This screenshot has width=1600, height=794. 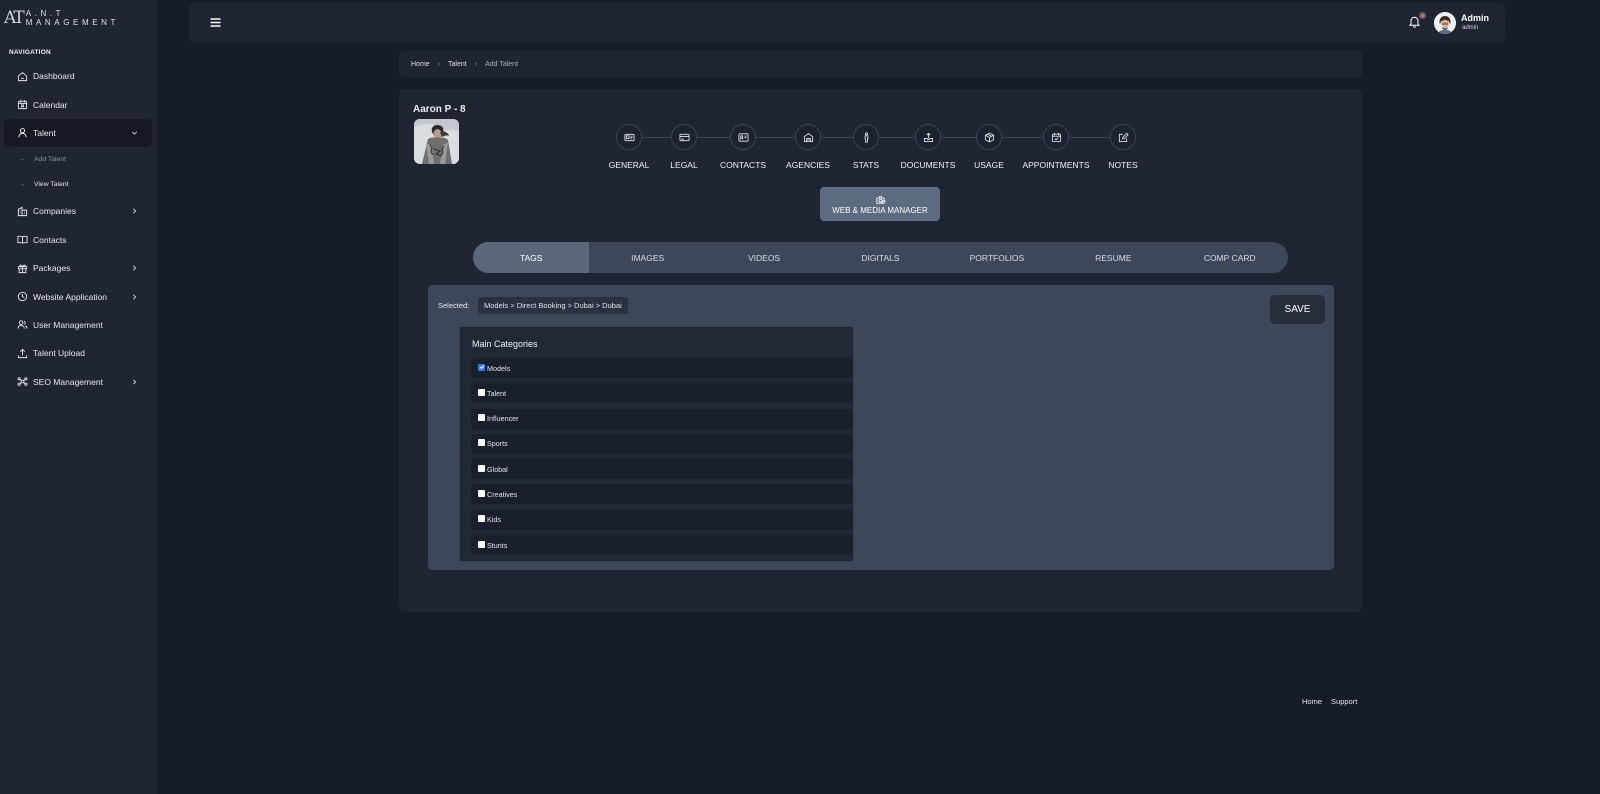 What do you see at coordinates (1056, 147) in the screenshot?
I see `step-appointments: APPOINTMENTS` at bounding box center [1056, 147].